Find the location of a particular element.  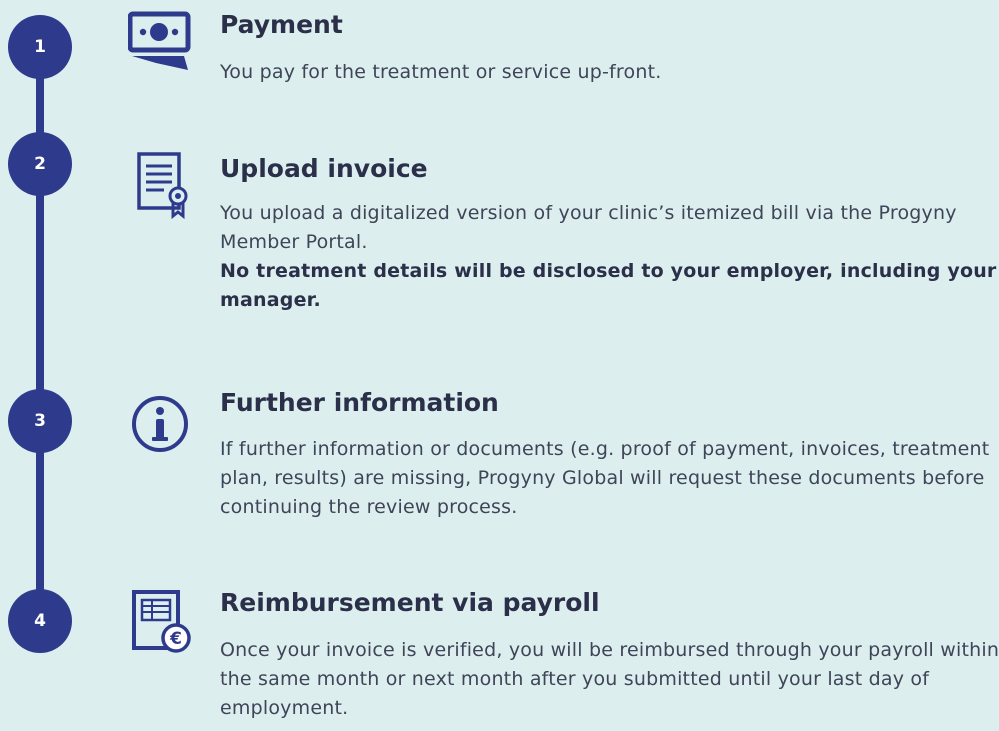

step-number-3: 3 is located at coordinates (40, 421).